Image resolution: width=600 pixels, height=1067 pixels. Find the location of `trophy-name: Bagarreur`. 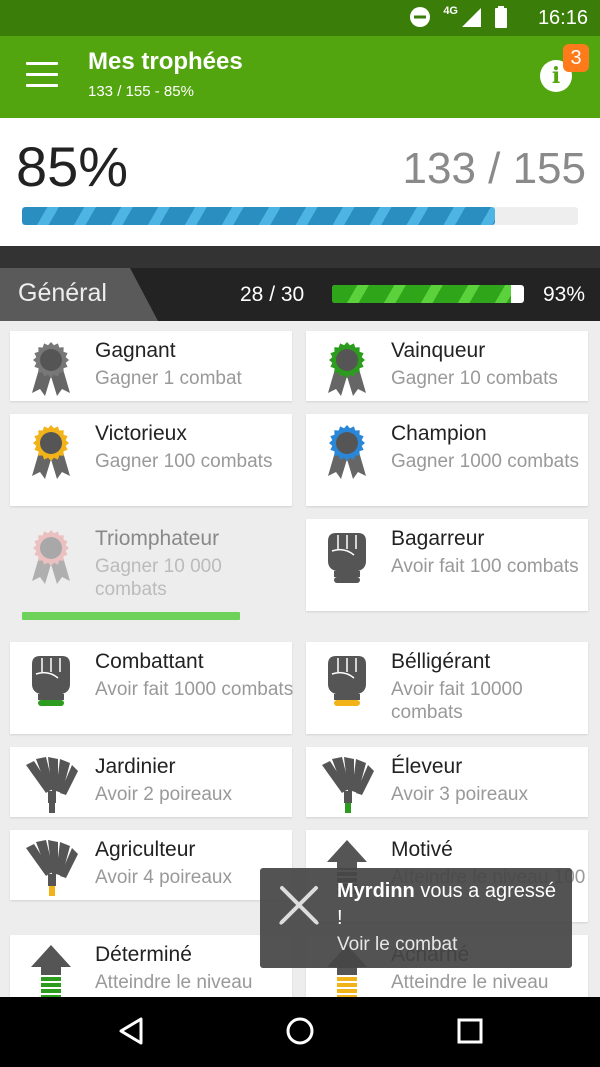

trophy-name: Bagarreur is located at coordinates (438, 538).